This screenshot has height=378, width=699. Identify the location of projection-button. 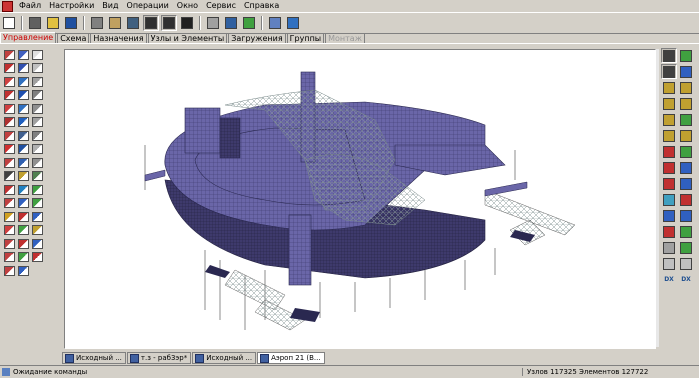
(669, 135).